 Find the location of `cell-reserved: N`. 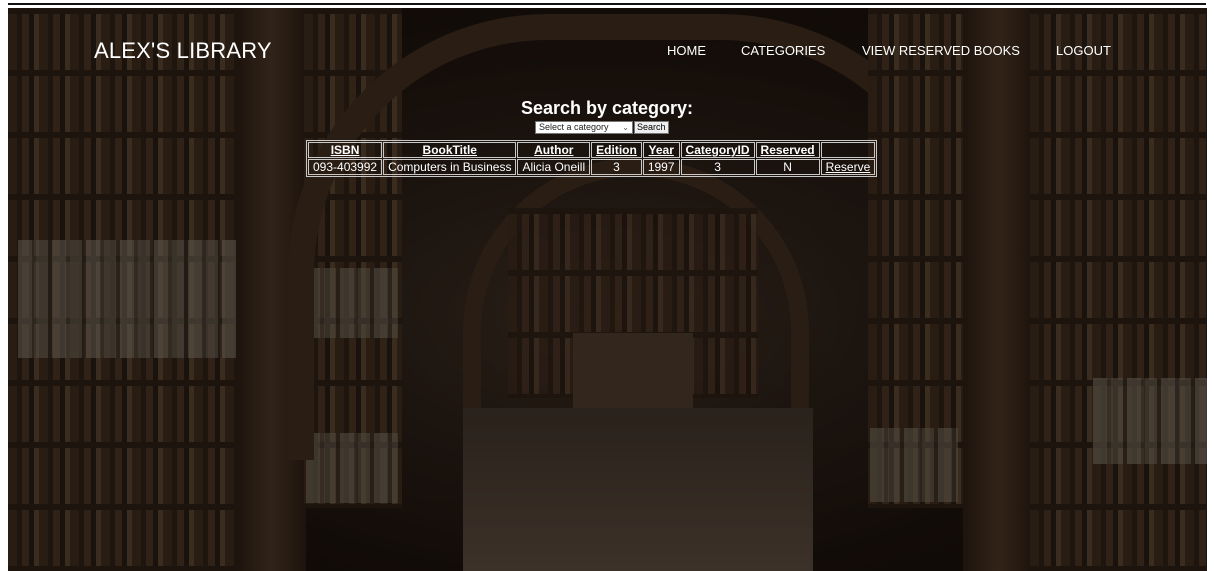

cell-reserved: N is located at coordinates (787, 167).